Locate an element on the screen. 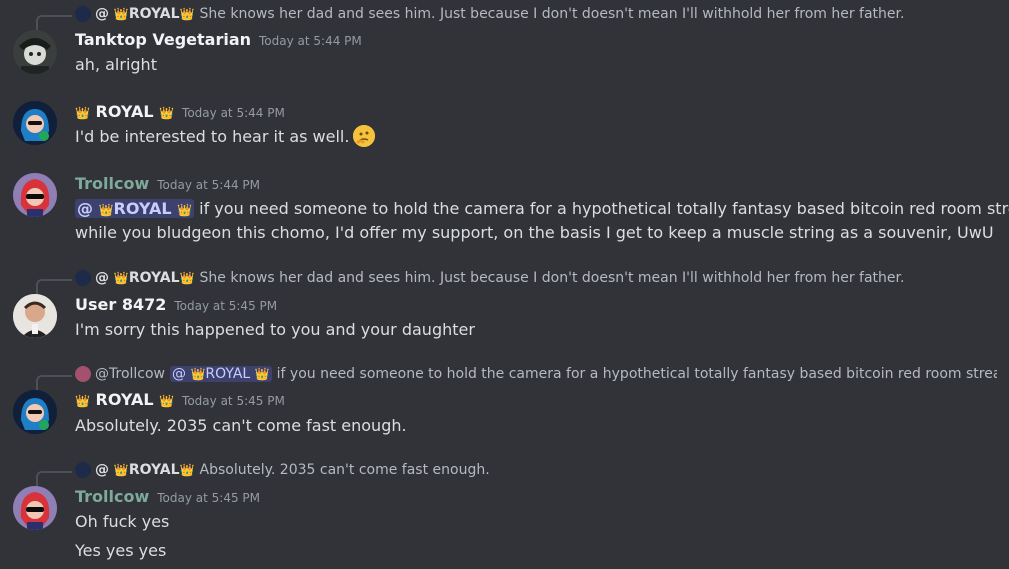 Image resolution: width=1009 pixels, height=569 pixels. reply-author: @Trollcow is located at coordinates (130, 374).